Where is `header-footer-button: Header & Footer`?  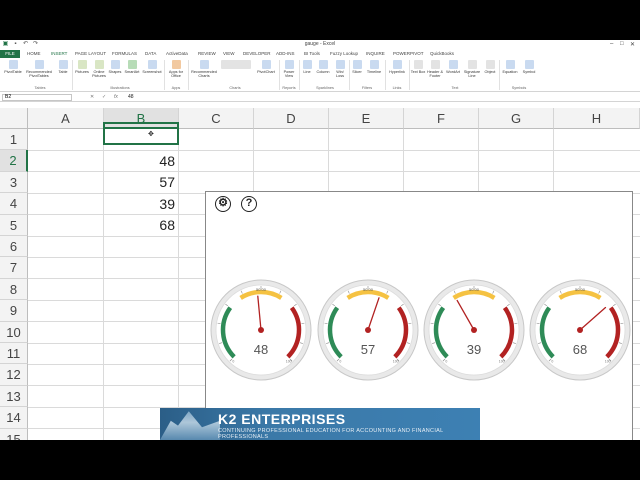
header-footer-button: Header & Footer is located at coordinates (435, 69).